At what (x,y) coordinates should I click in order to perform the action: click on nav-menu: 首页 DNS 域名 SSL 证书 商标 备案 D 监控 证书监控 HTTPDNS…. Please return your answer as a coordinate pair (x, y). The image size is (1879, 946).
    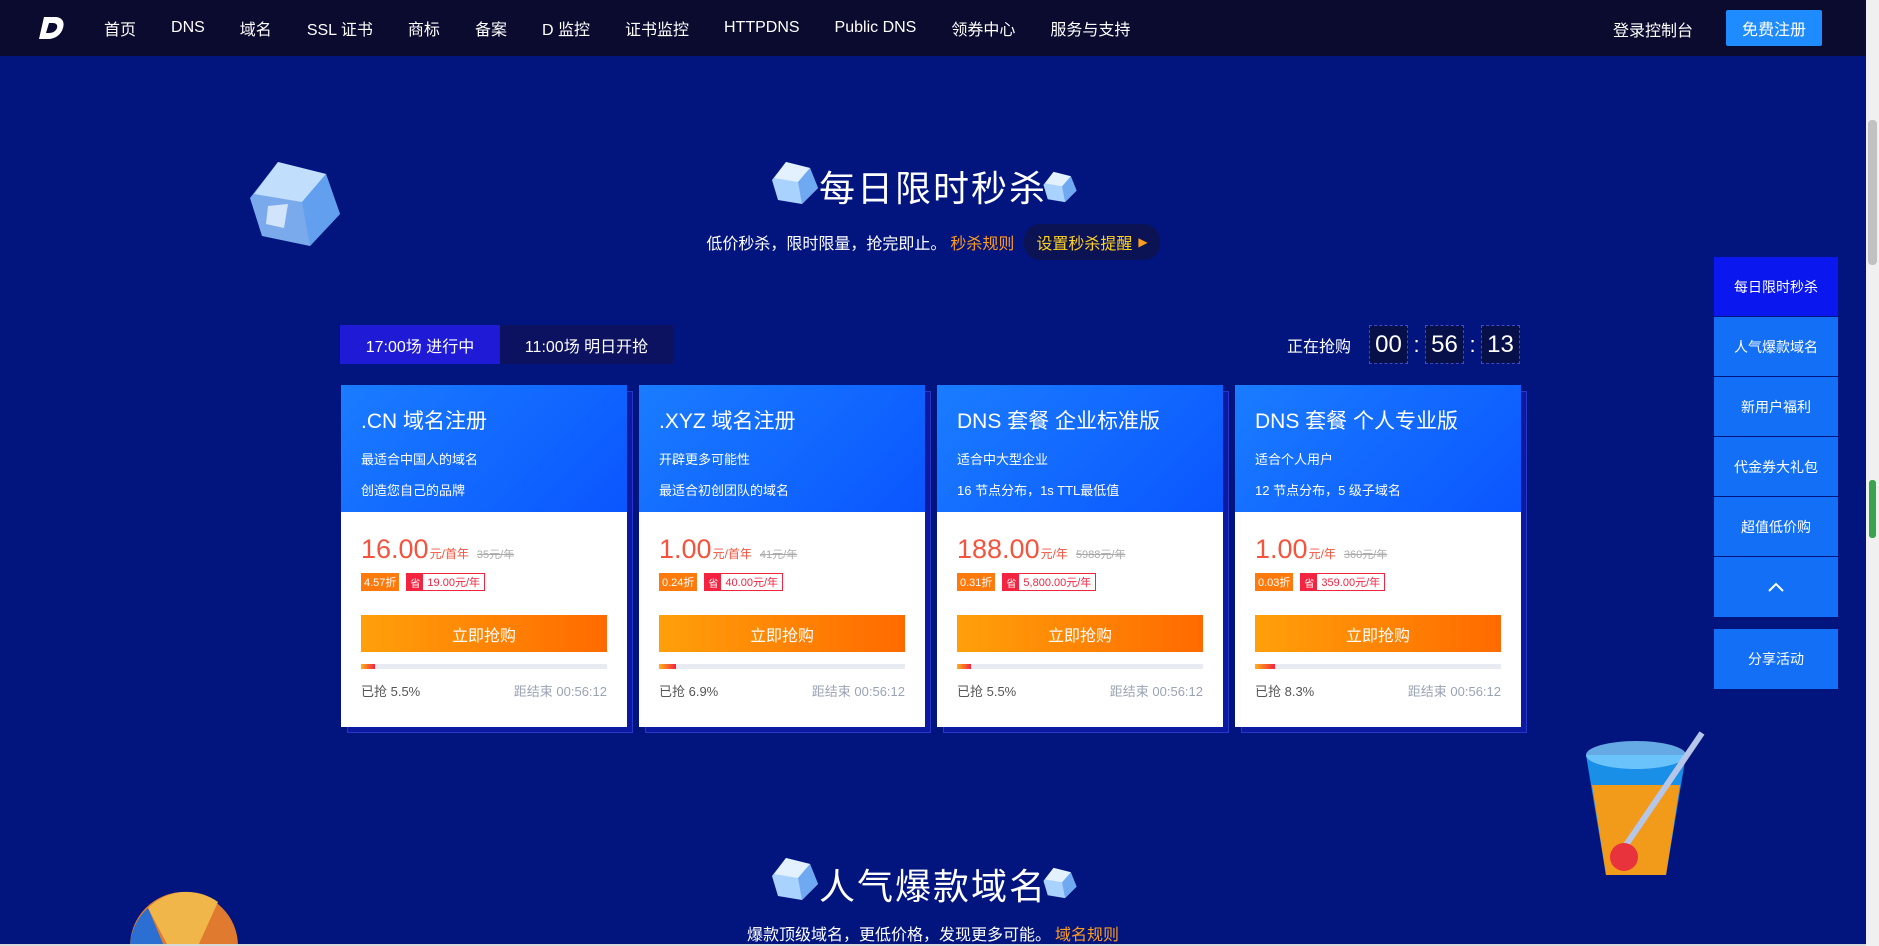
    Looking at the image, I should click on (634, 28).